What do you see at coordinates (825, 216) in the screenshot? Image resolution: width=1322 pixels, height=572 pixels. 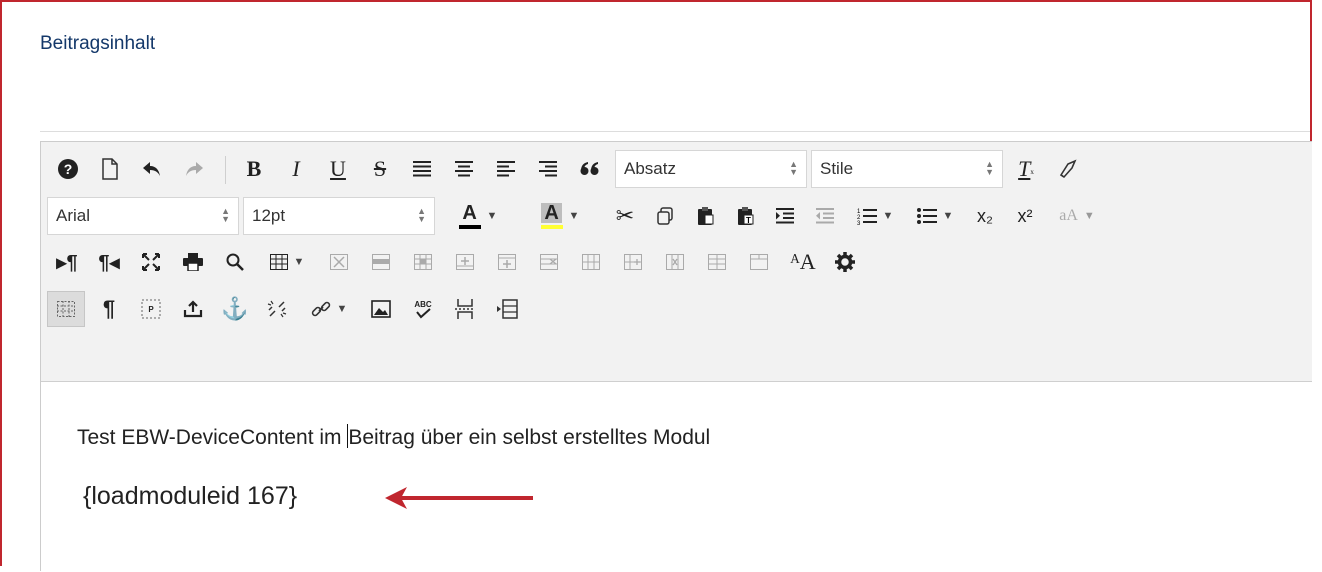 I see `outdent-icon` at bounding box center [825, 216].